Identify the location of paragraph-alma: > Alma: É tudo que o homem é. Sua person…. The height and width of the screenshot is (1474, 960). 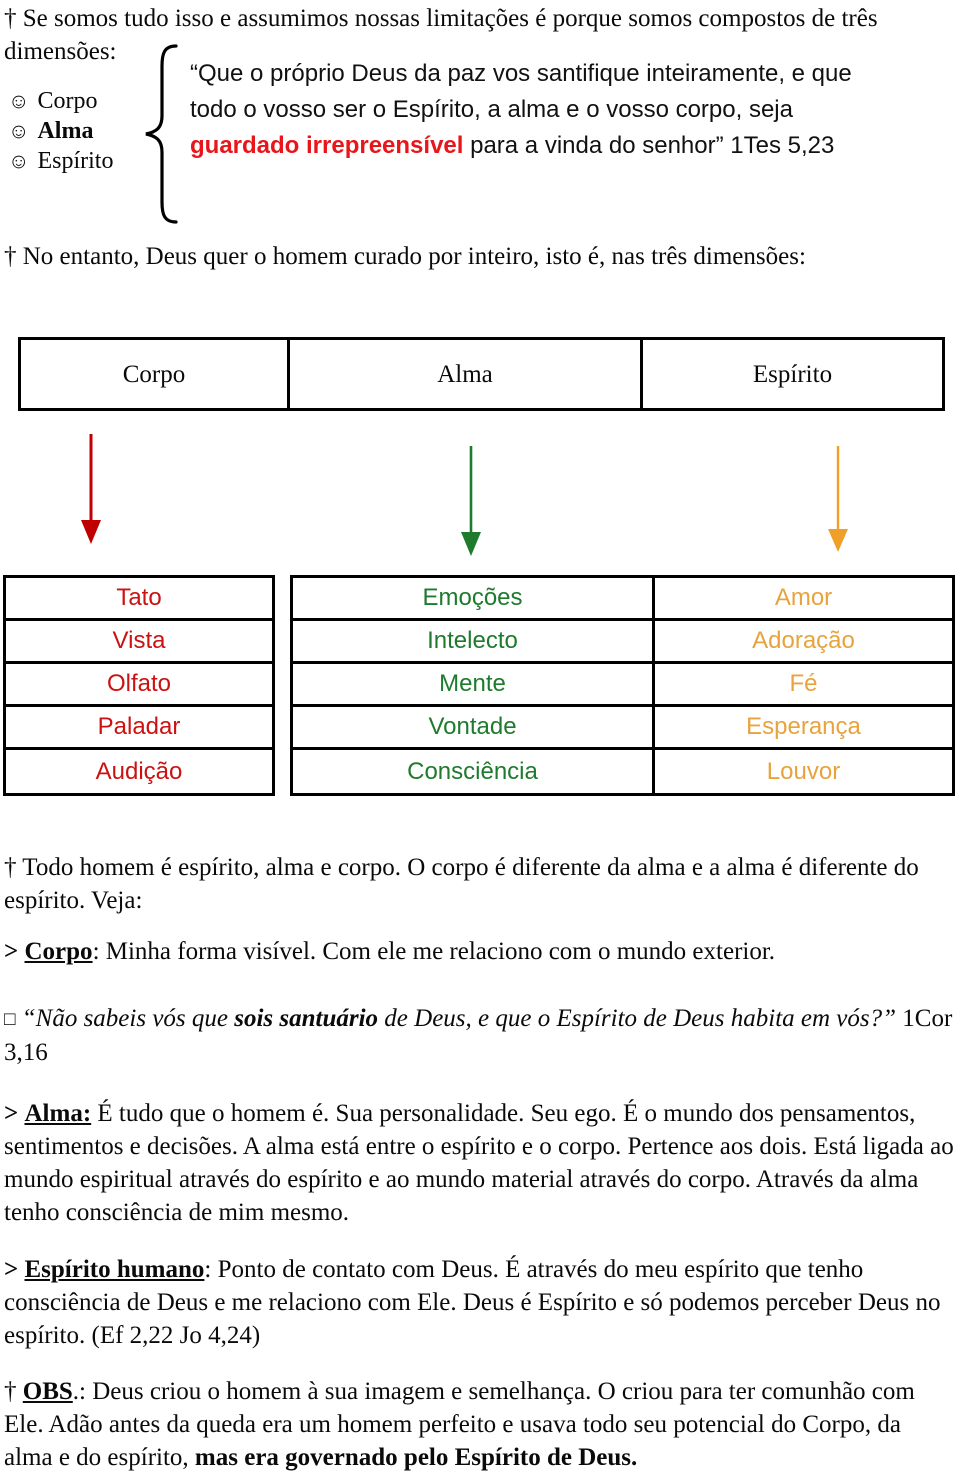
(479, 1163).